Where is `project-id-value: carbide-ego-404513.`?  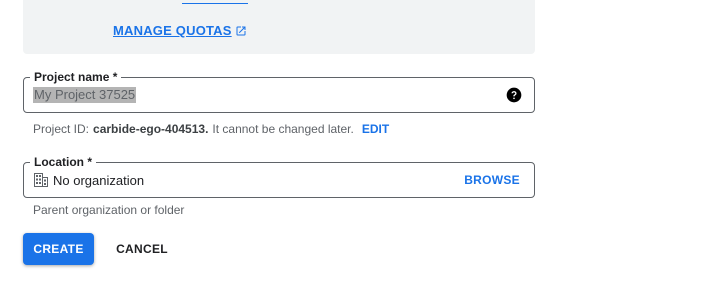 project-id-value: carbide-ego-404513. is located at coordinates (151, 129).